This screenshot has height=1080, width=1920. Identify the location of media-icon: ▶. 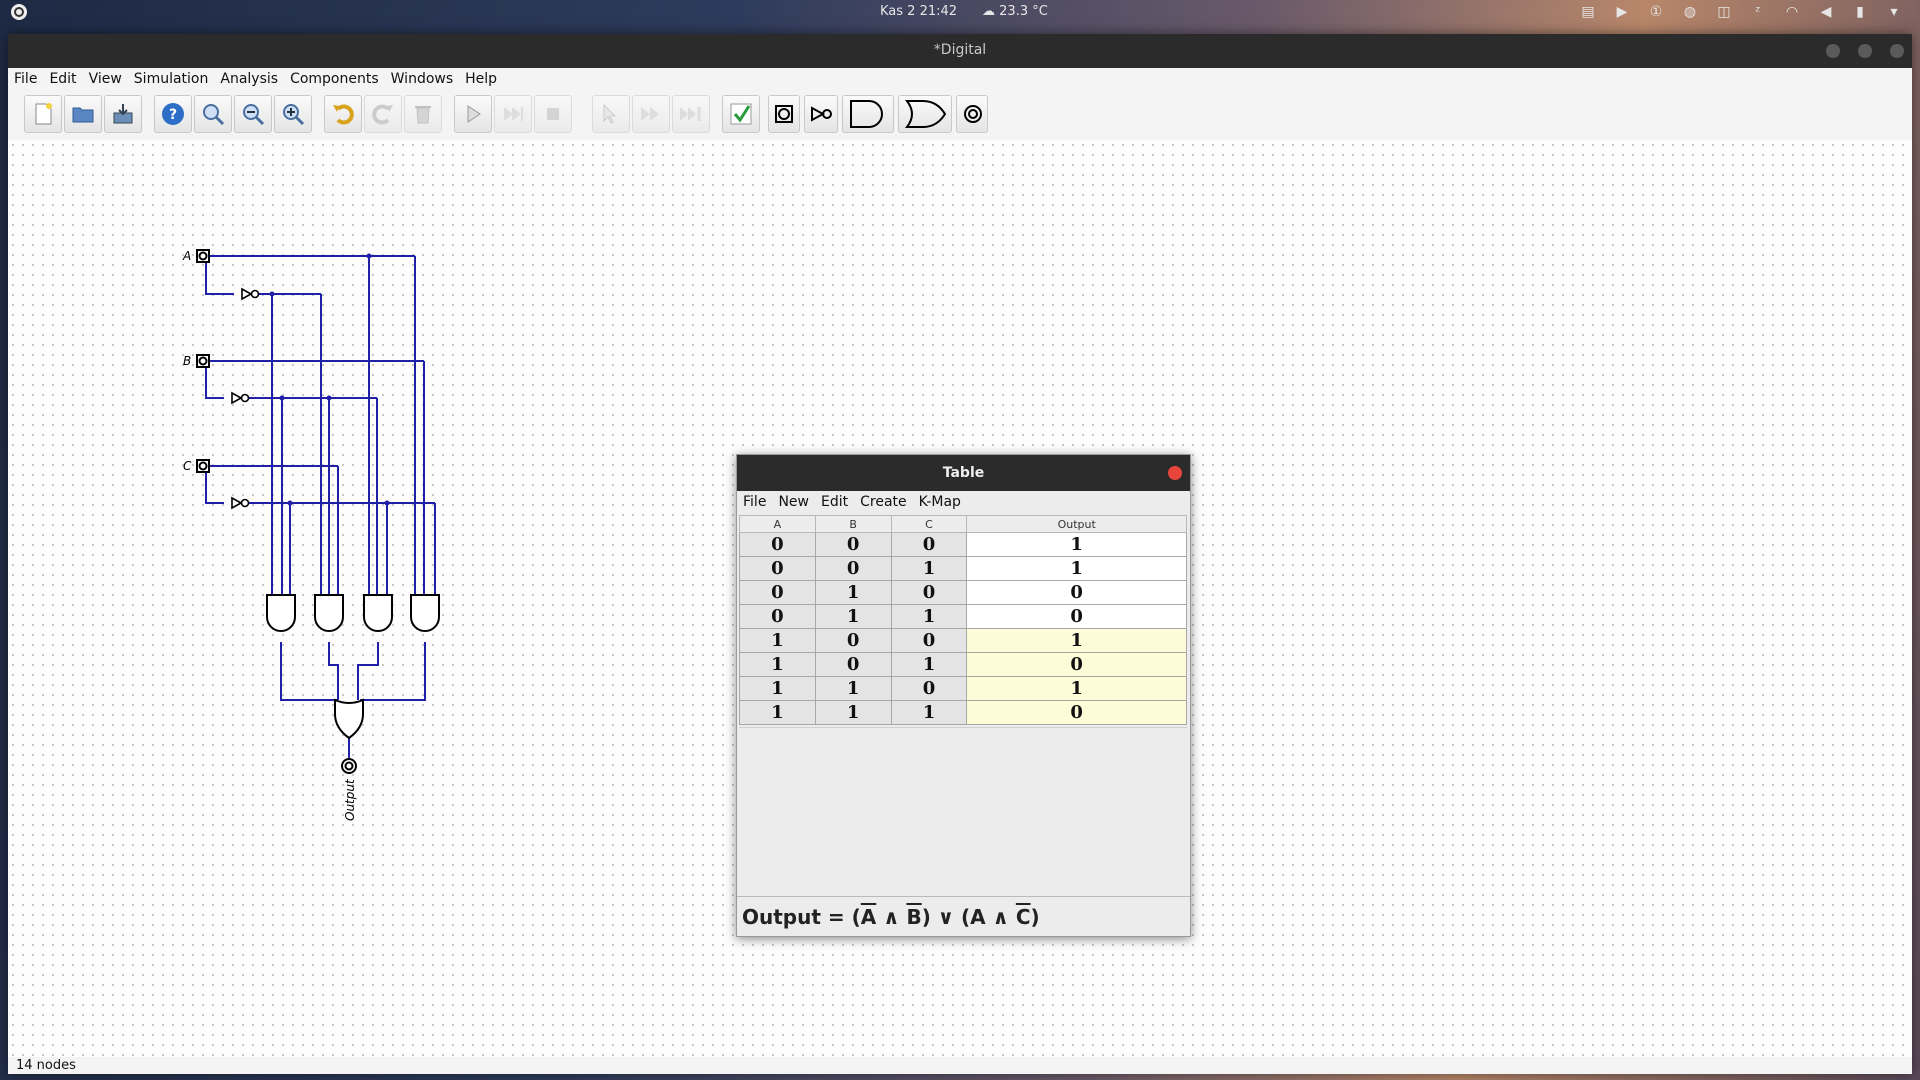
(1622, 12).